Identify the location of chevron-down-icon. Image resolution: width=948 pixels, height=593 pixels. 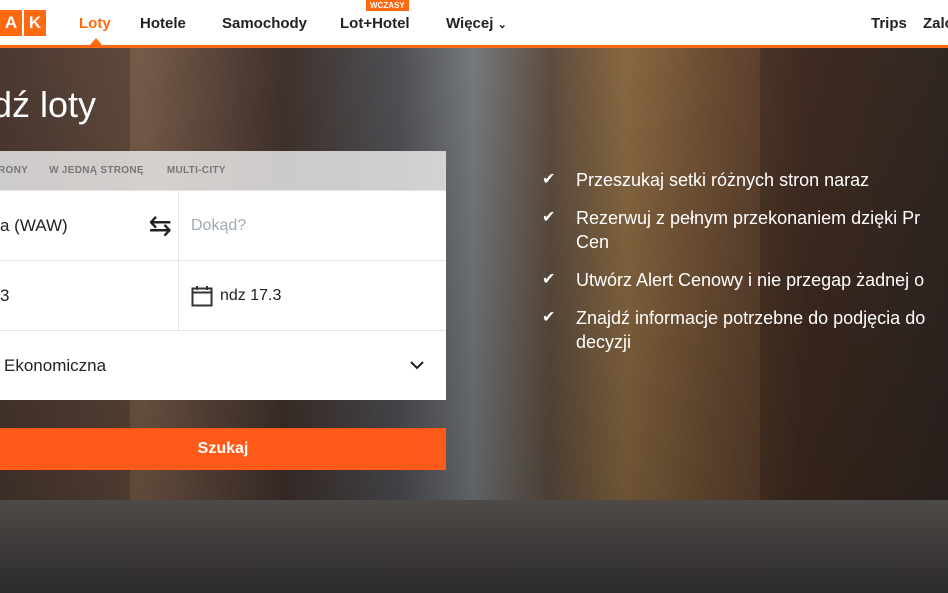
(417, 365).